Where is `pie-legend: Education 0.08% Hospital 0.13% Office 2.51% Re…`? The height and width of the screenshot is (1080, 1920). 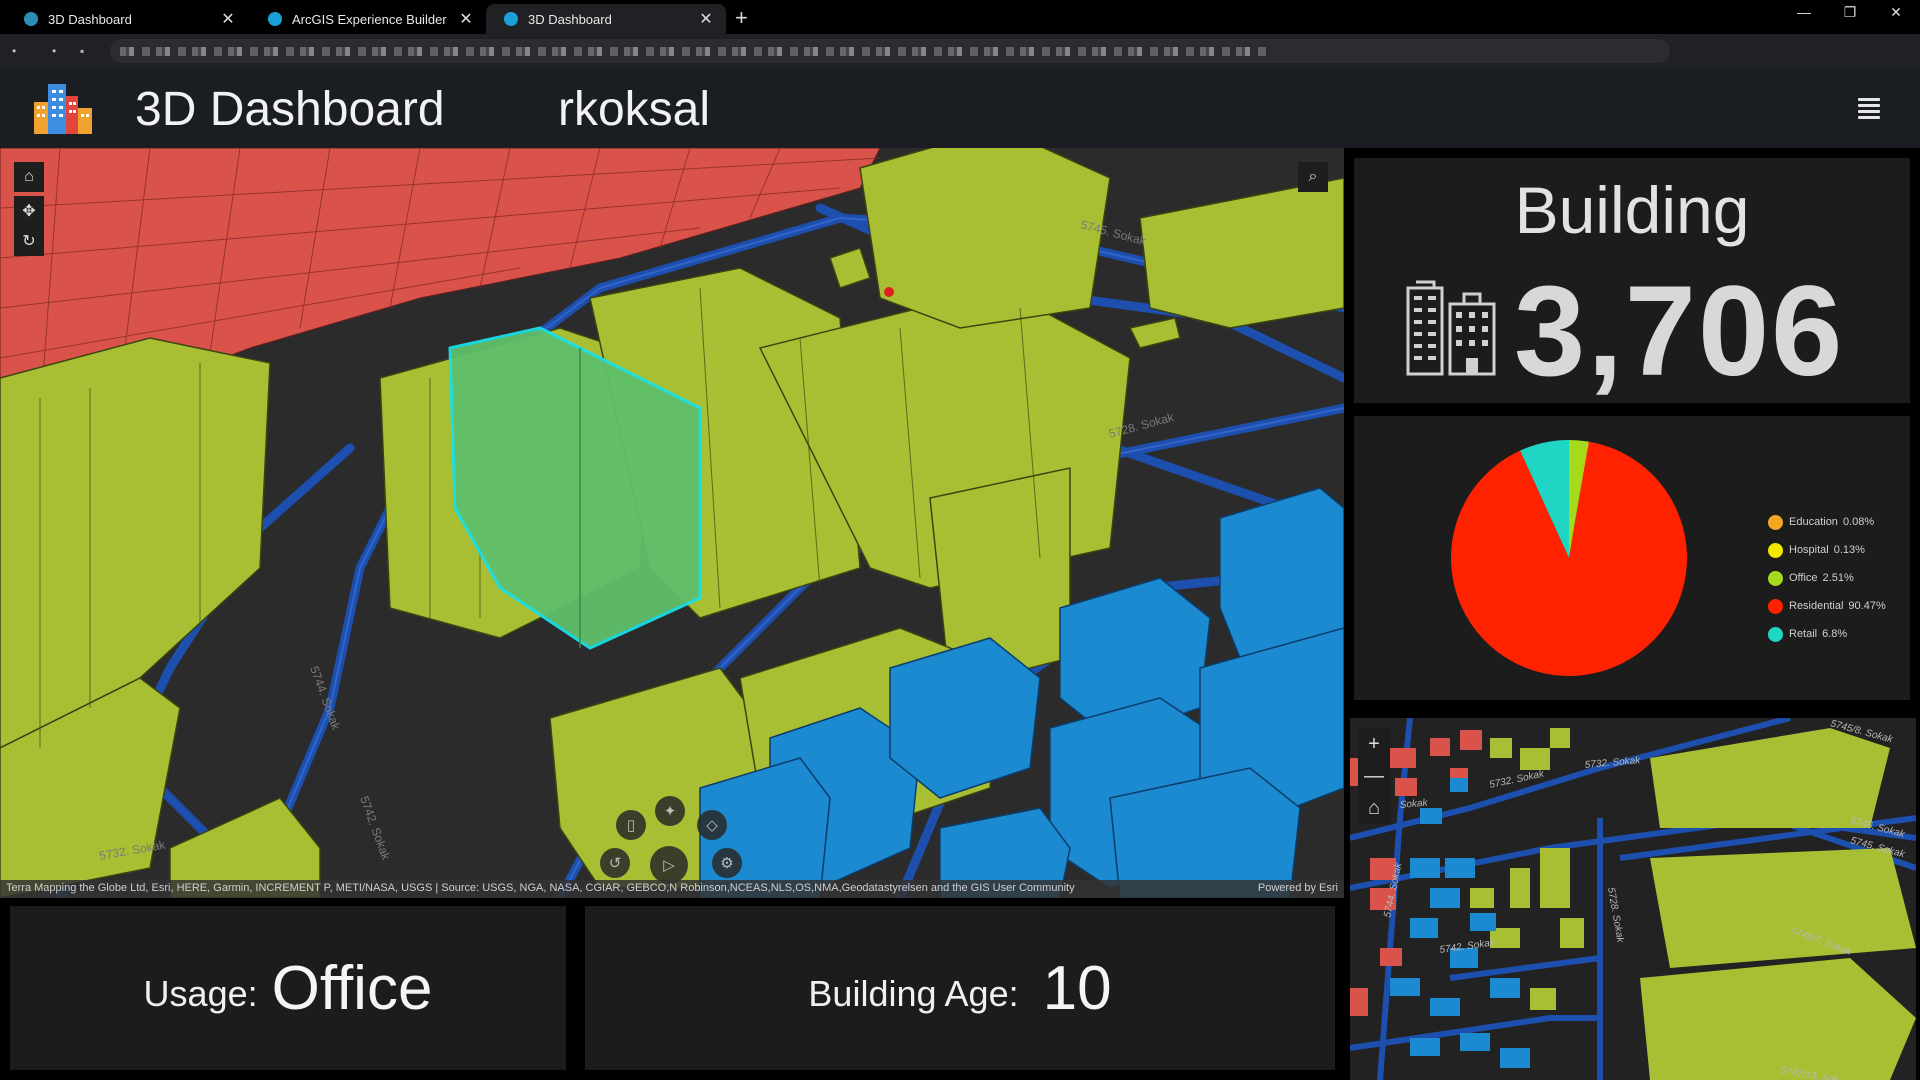
pie-legend: Education 0.08% Hospital 0.13% Office 2.51% Re… is located at coordinates (1827, 578).